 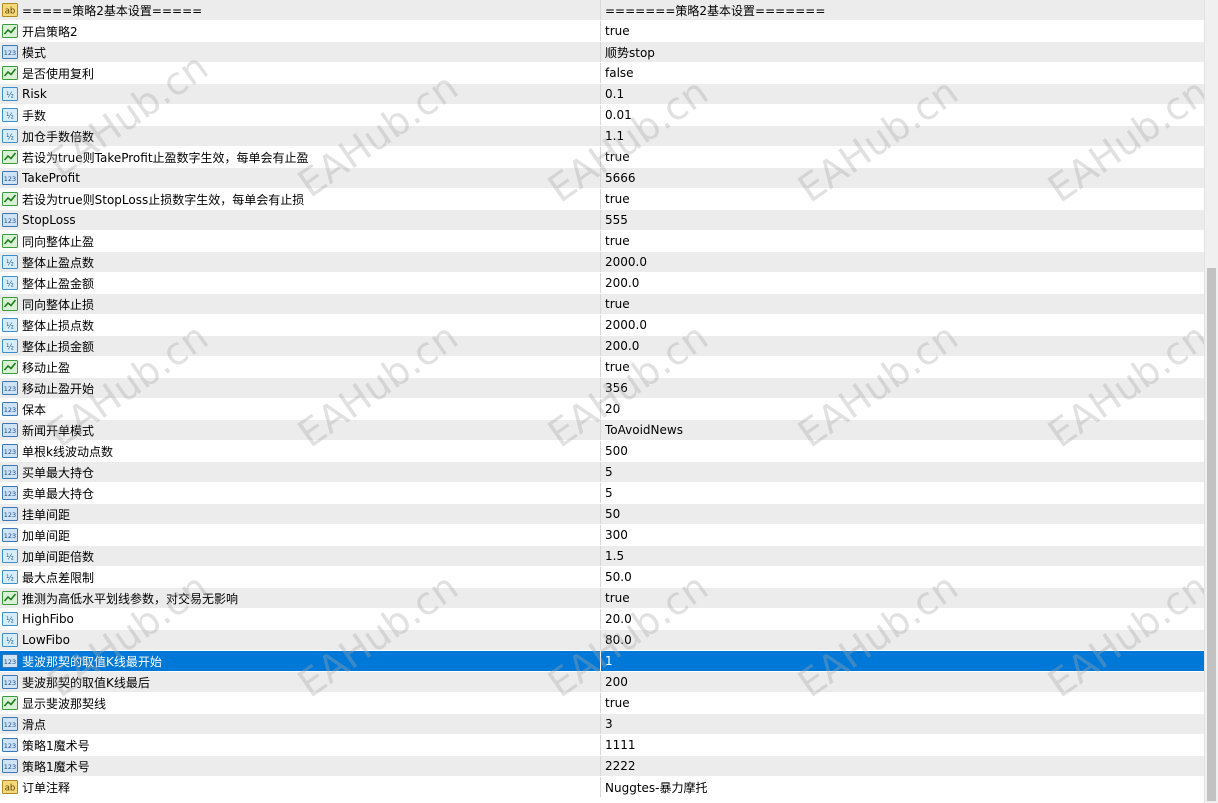 I want to click on parameter-value: =======策略2基本设置=======, so click(x=902, y=10).